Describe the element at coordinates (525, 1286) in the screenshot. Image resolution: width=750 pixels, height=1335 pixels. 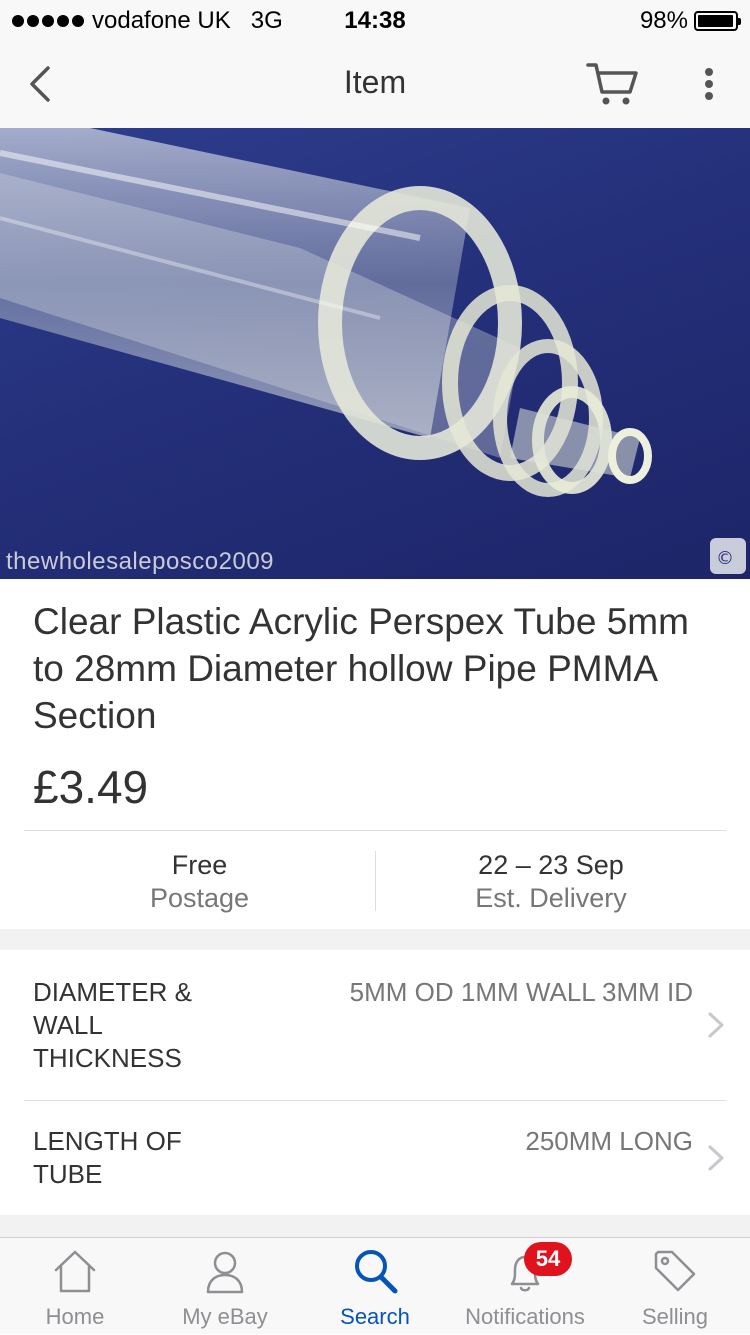
I see `tab-notifications: 54 Notifications` at that location.